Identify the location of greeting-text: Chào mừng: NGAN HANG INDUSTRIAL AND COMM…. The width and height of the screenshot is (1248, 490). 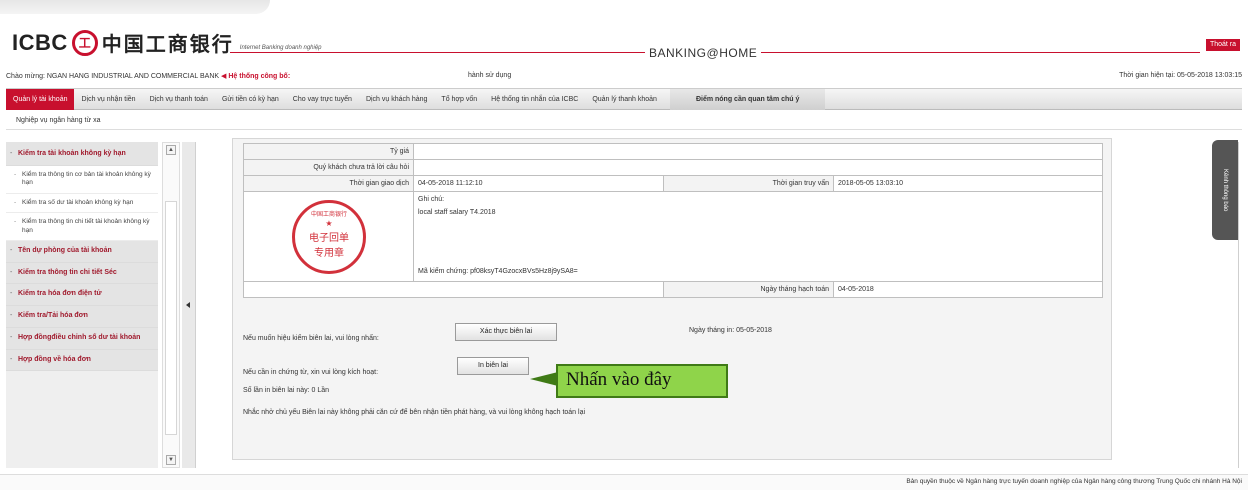
(113, 76).